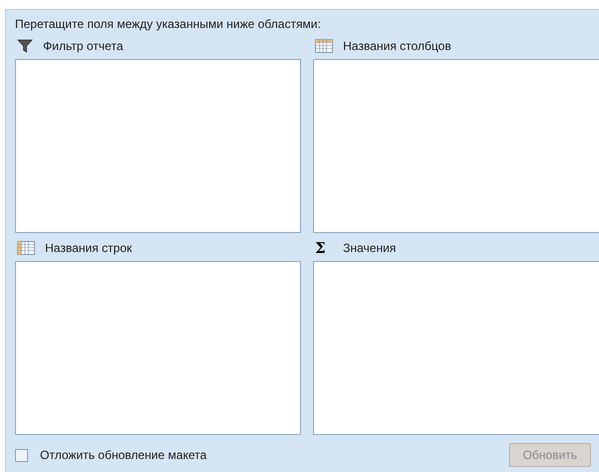 The width and height of the screenshot is (599, 472). What do you see at coordinates (21, 455) in the screenshot?
I see `checkbox` at bounding box center [21, 455].